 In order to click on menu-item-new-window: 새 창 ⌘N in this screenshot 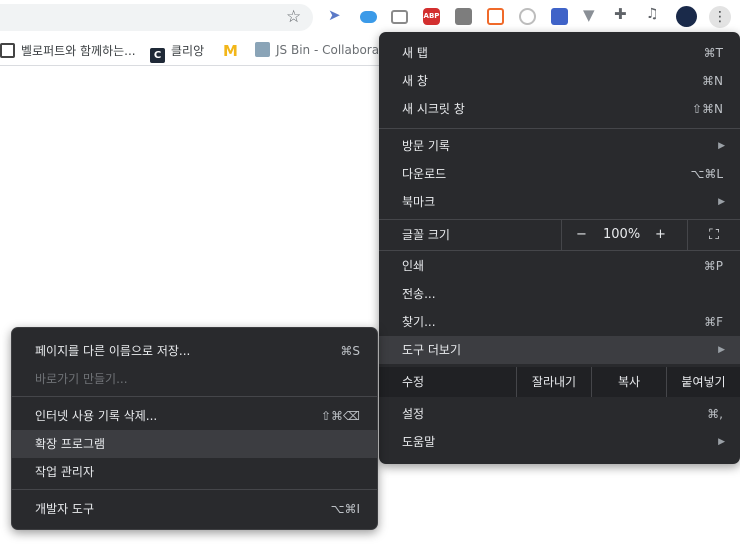, I will do `click(559, 81)`.